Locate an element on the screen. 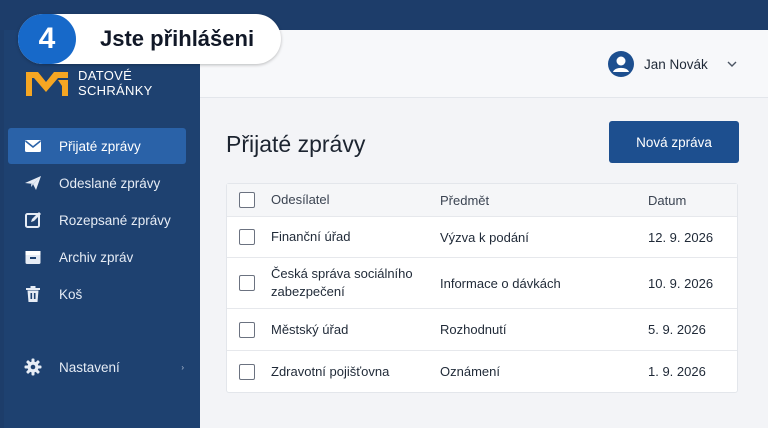 This screenshot has width=768, height=428. sidebar-item-nastaveni: Nastavení › is located at coordinates (104, 367).